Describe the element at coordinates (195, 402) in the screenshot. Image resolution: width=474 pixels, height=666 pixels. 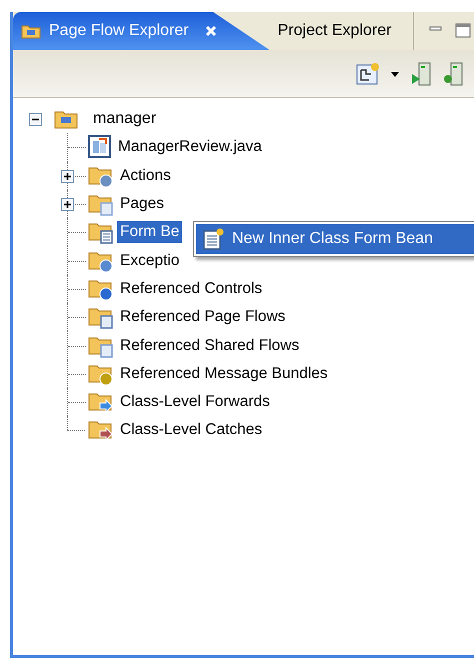
I see `tree-item: Class-Level Forwards` at that location.